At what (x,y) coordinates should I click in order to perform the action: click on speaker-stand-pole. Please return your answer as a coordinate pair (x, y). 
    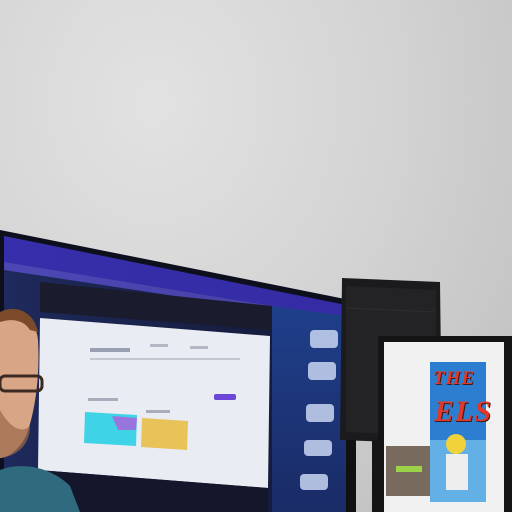
    Looking at the image, I should click on (351, 476).